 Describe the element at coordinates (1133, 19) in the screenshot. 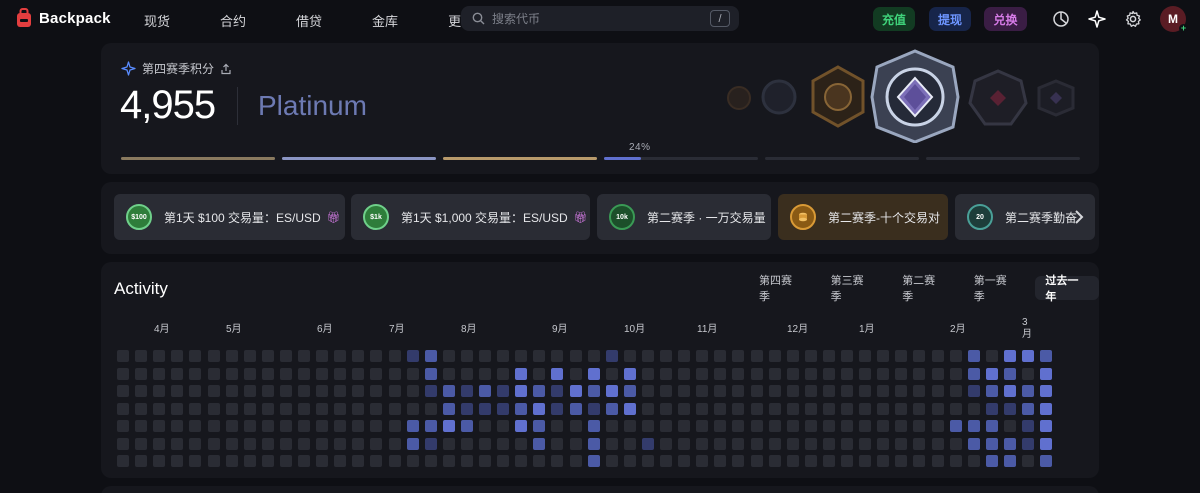

I see `gear-icon` at that location.